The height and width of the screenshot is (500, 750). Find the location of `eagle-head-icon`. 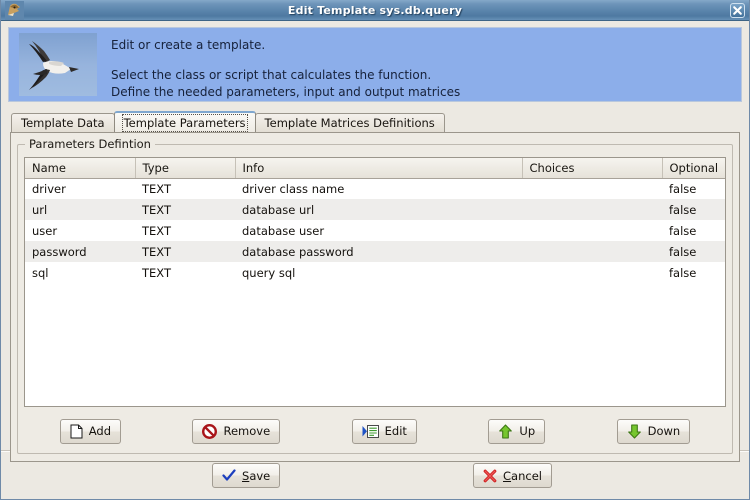

eagle-head-icon is located at coordinates (14, 10).